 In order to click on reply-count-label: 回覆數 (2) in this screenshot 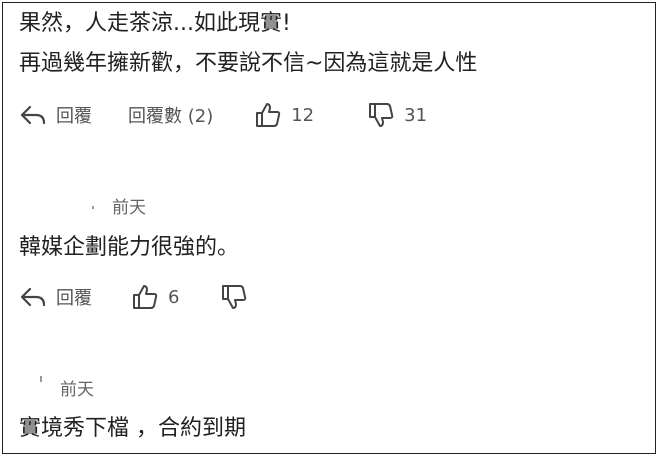, I will do `click(171, 116)`.